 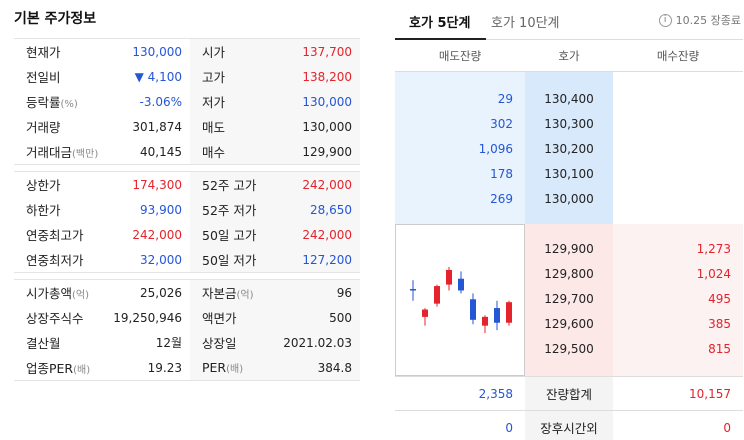 What do you see at coordinates (678, 55) in the screenshot?
I see `header-bid-qty: 매수잔량` at bounding box center [678, 55].